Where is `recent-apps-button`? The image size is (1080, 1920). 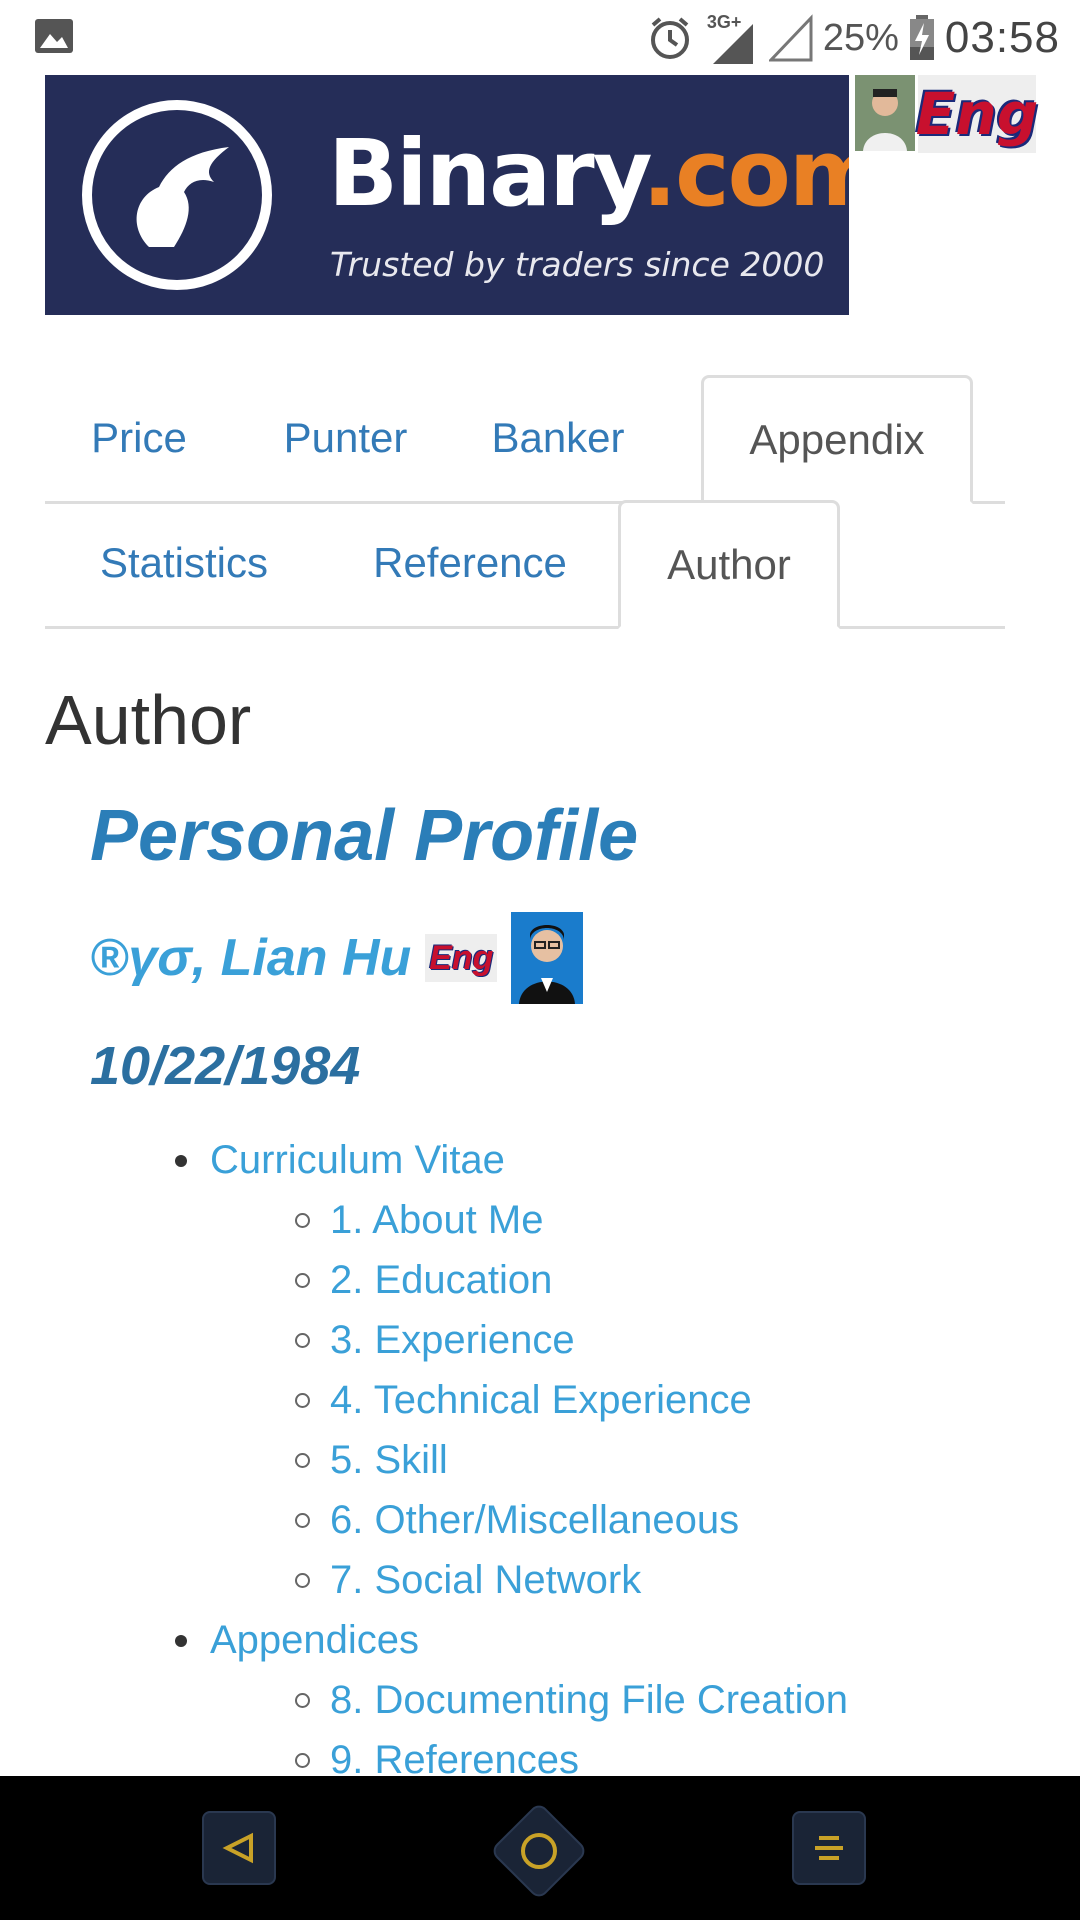
recent-apps-button is located at coordinates (829, 1848).